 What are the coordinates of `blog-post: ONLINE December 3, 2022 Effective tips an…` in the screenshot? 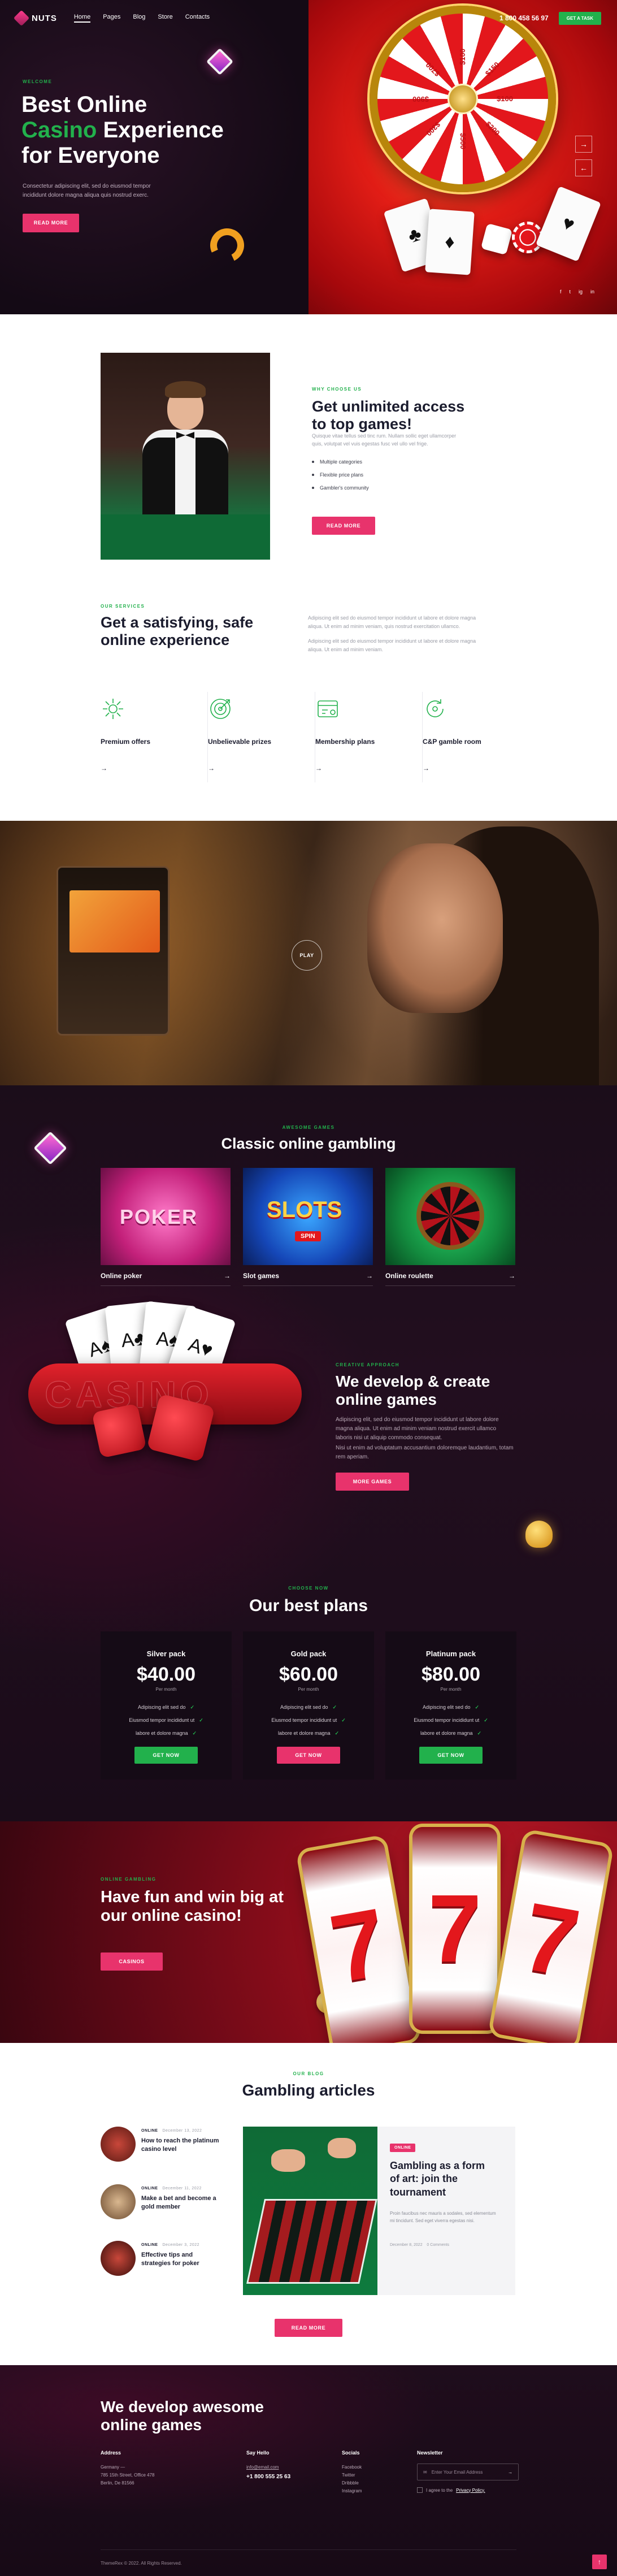 It's located at (163, 2259).